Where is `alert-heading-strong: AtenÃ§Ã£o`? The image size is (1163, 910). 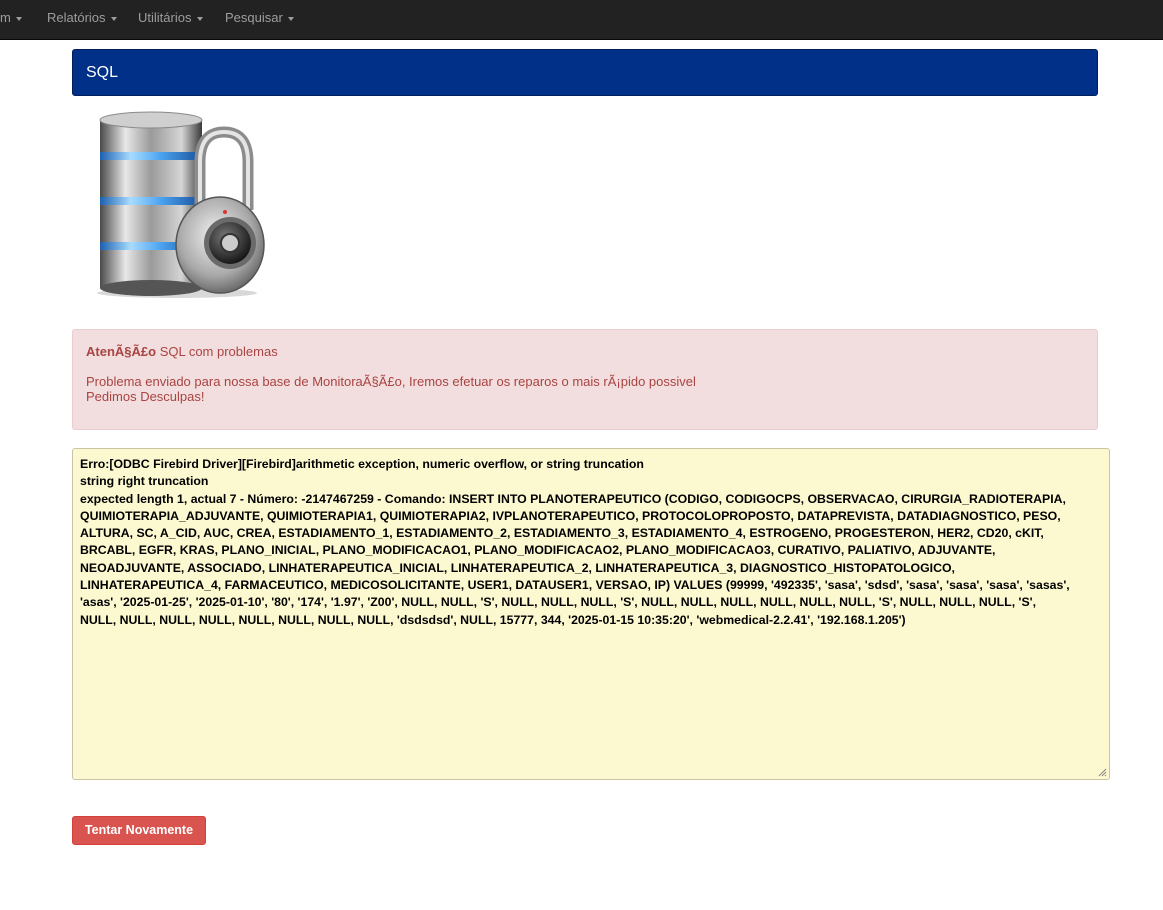
alert-heading-strong: AtenÃ§Ã£o is located at coordinates (121, 351).